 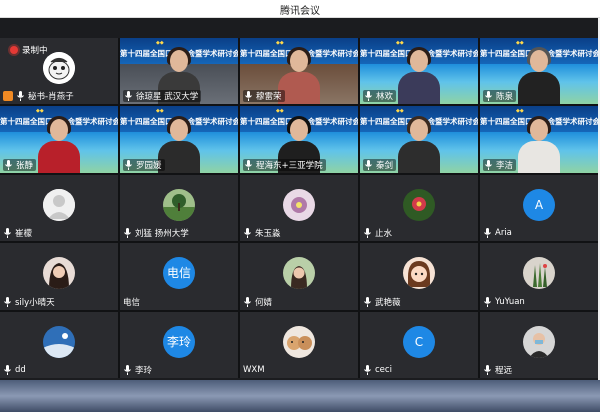 I want to click on participant-name-label: 刘猛 扬州大学, so click(x=156, y=233).